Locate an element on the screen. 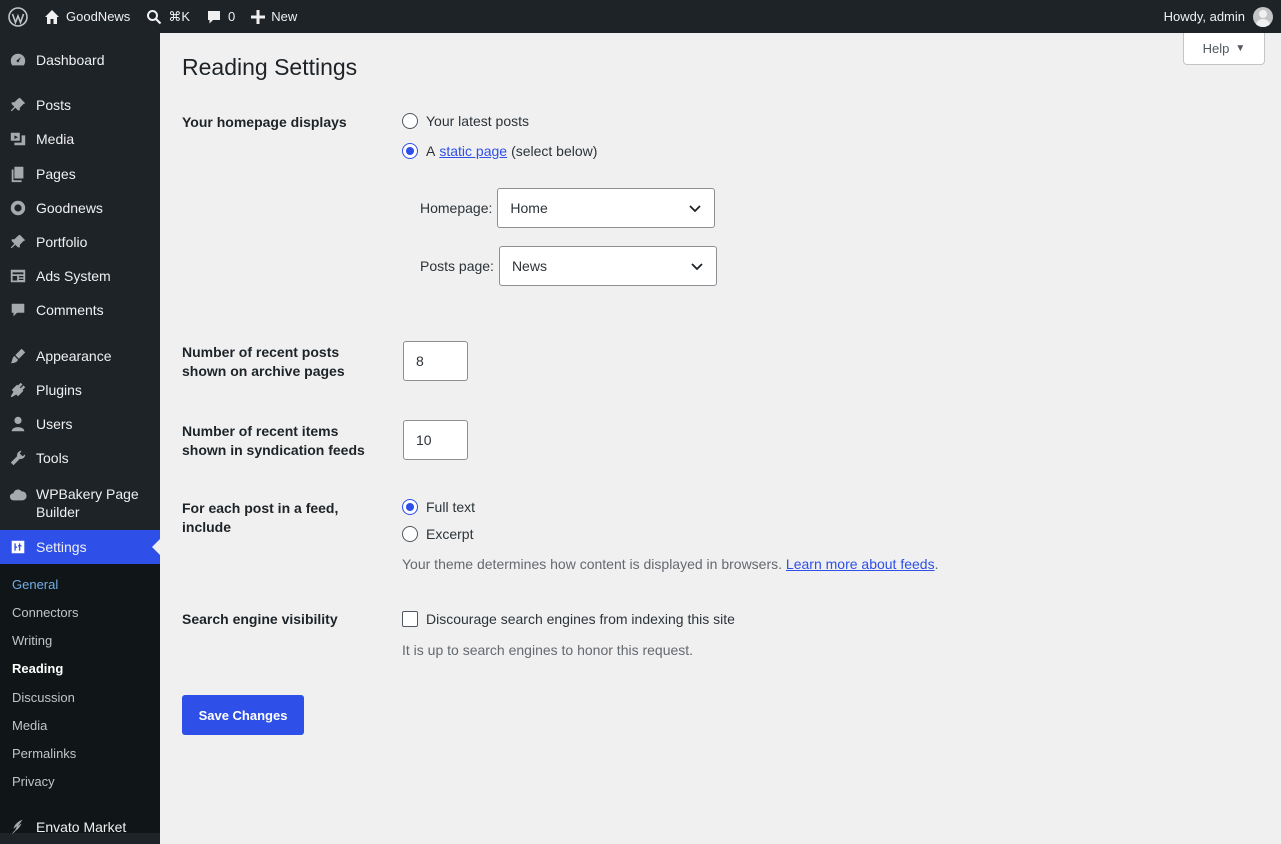  radio-latest-posts: Your latest posts is located at coordinates (465, 121).